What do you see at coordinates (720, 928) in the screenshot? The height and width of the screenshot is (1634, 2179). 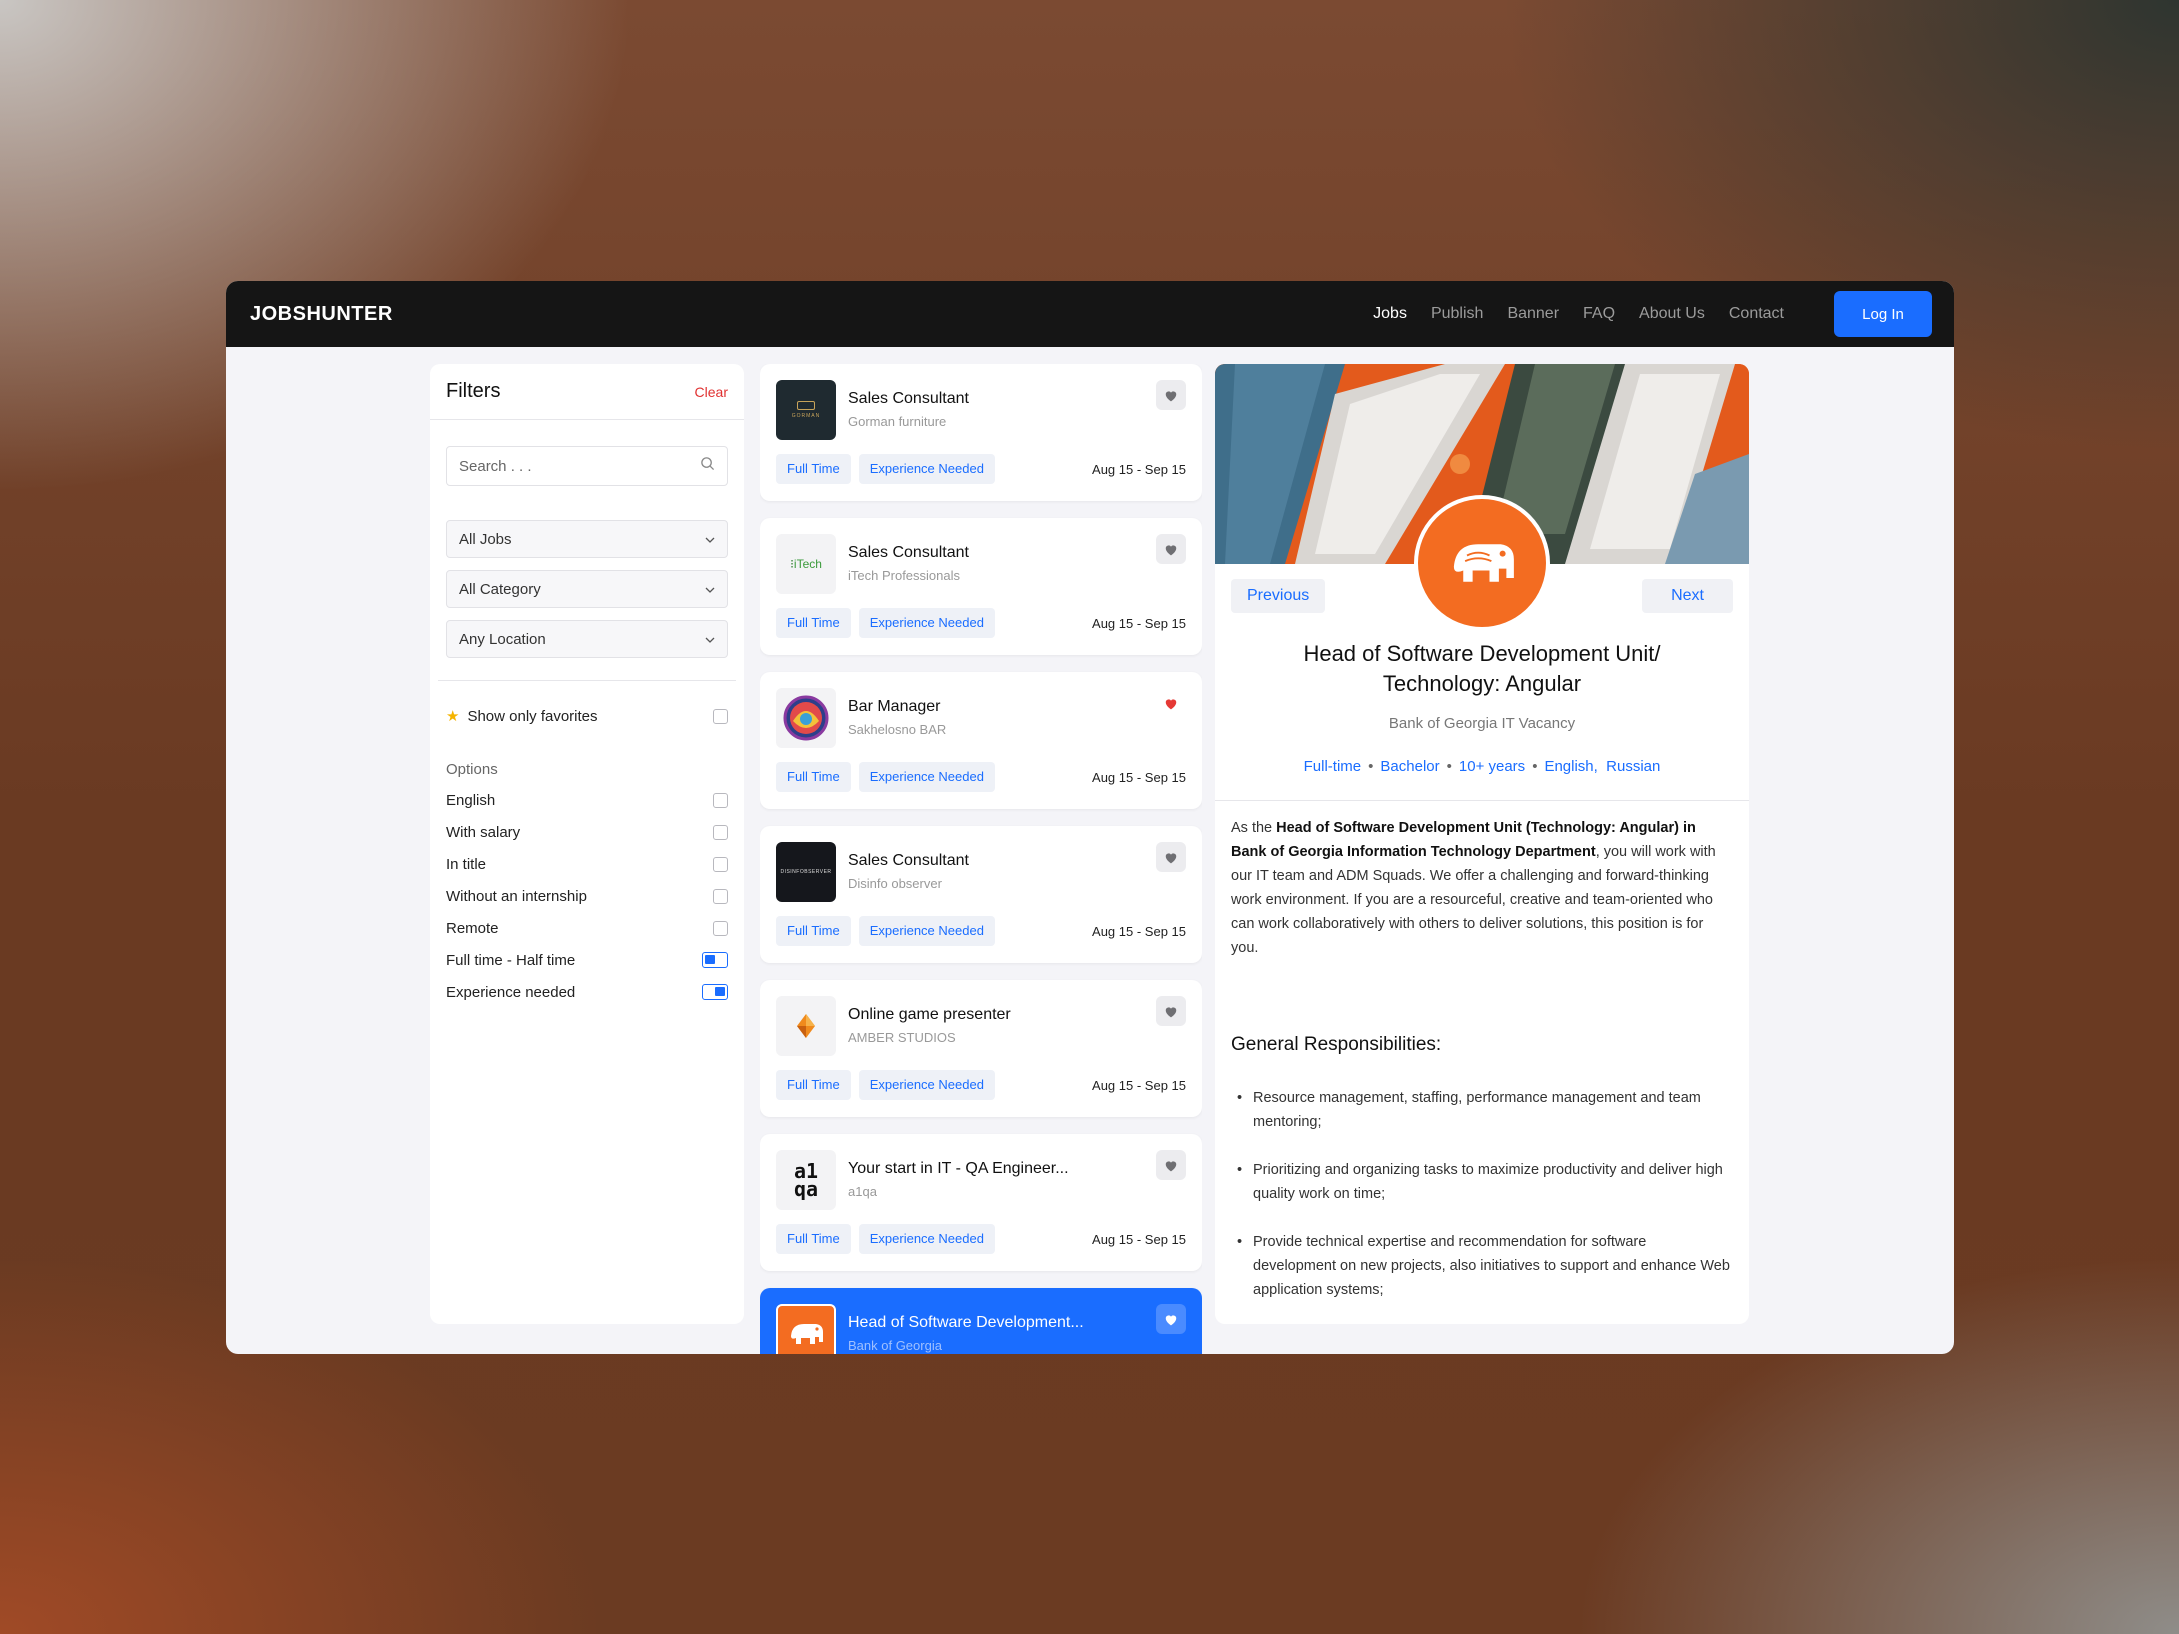 I see `remote-checkbox` at bounding box center [720, 928].